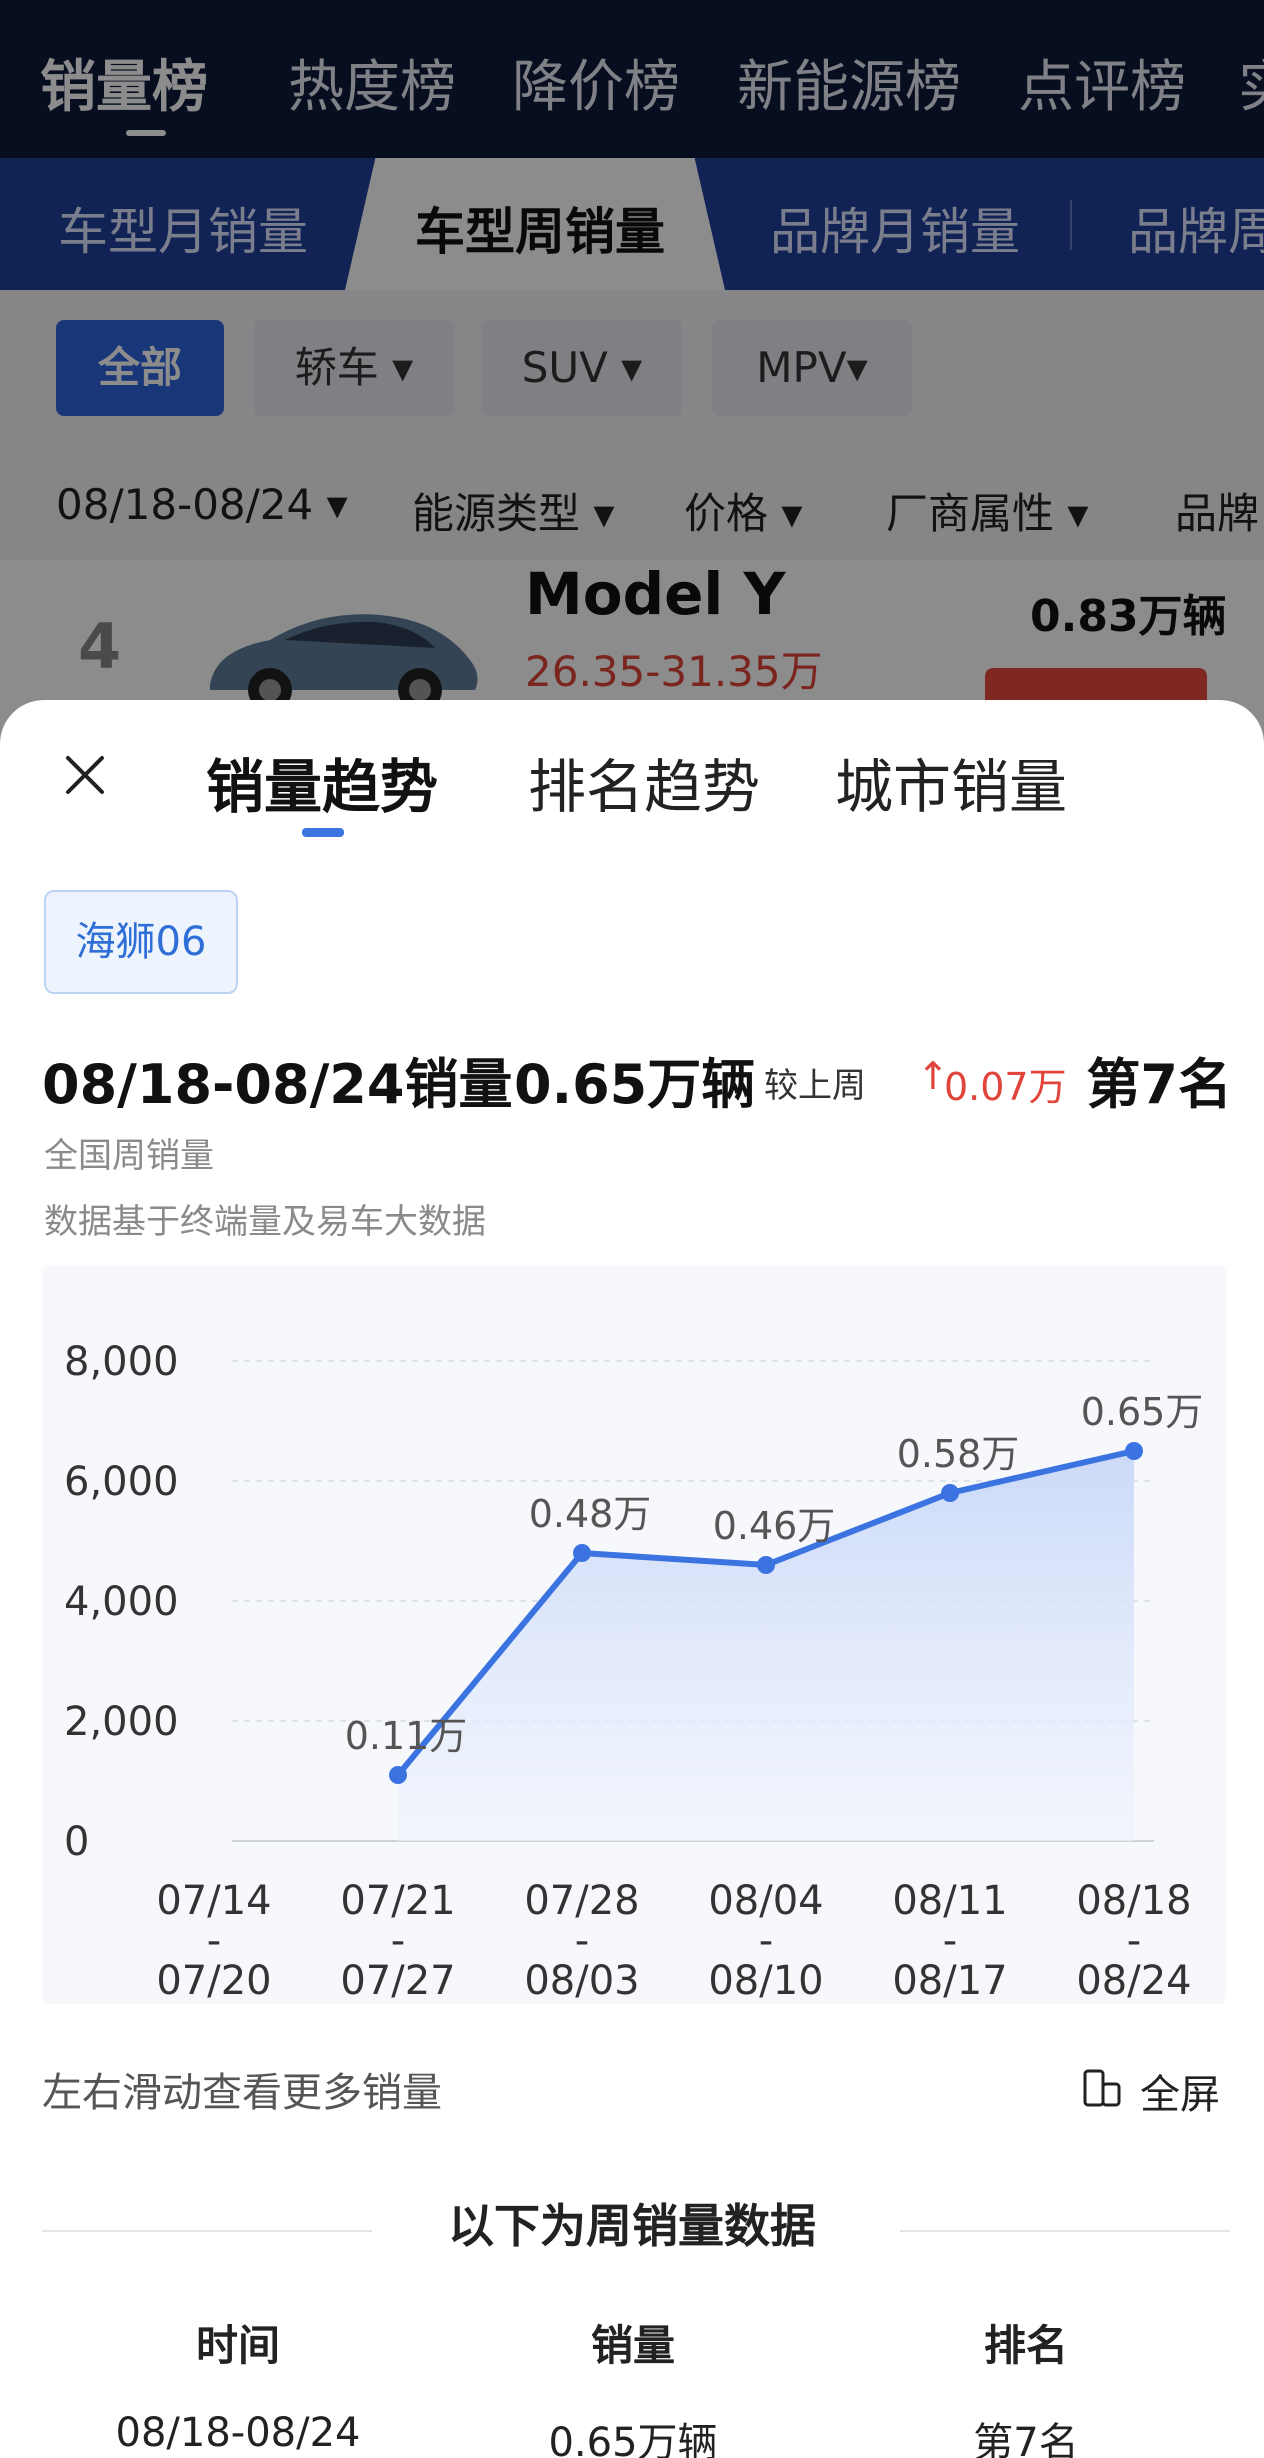  What do you see at coordinates (1025, 2345) in the screenshot?
I see `table-header-rank: 排名` at bounding box center [1025, 2345].